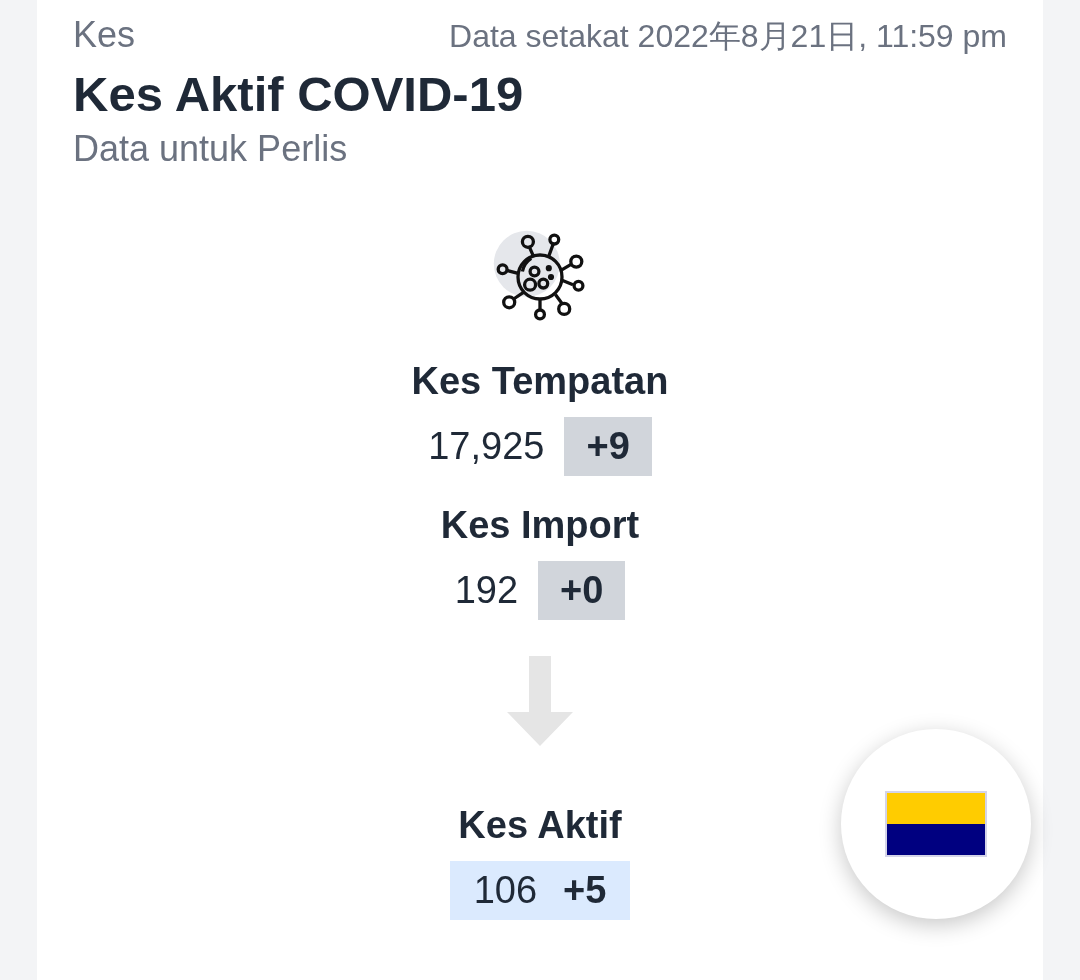  I want to click on stat-label: Kes Aktif, so click(540, 825).